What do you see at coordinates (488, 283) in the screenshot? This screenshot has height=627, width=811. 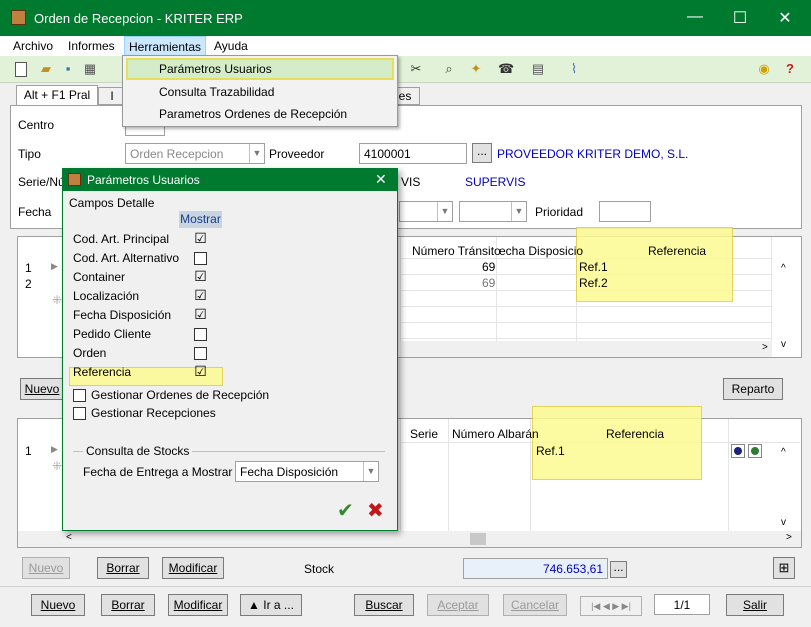 I see `row-2-transito: 69` at bounding box center [488, 283].